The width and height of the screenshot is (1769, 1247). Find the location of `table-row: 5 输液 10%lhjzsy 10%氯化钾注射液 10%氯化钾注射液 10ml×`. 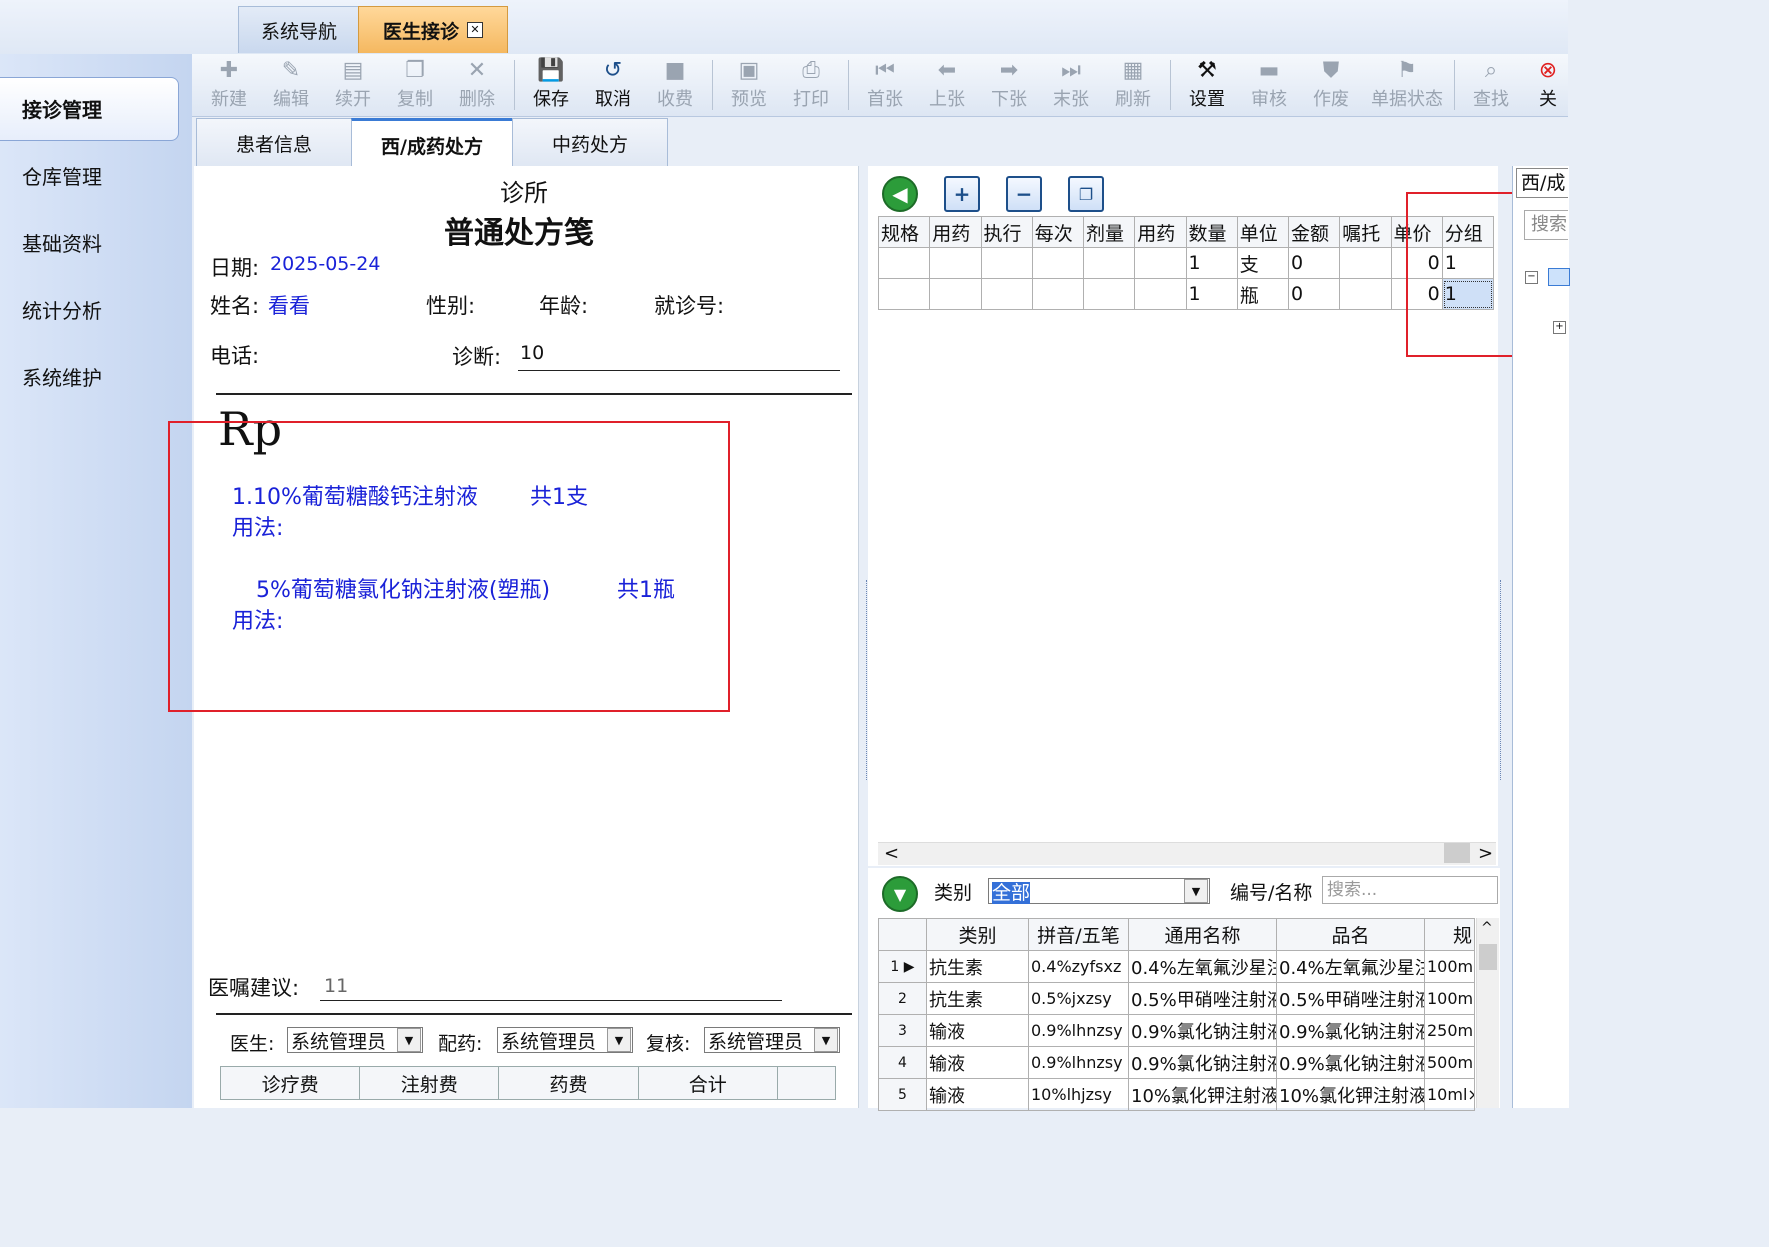

table-row: 5 输液 10%lhjzsy 10%氯化钾注射液 10%氯化钾注射液 10ml× is located at coordinates (1176, 1094).